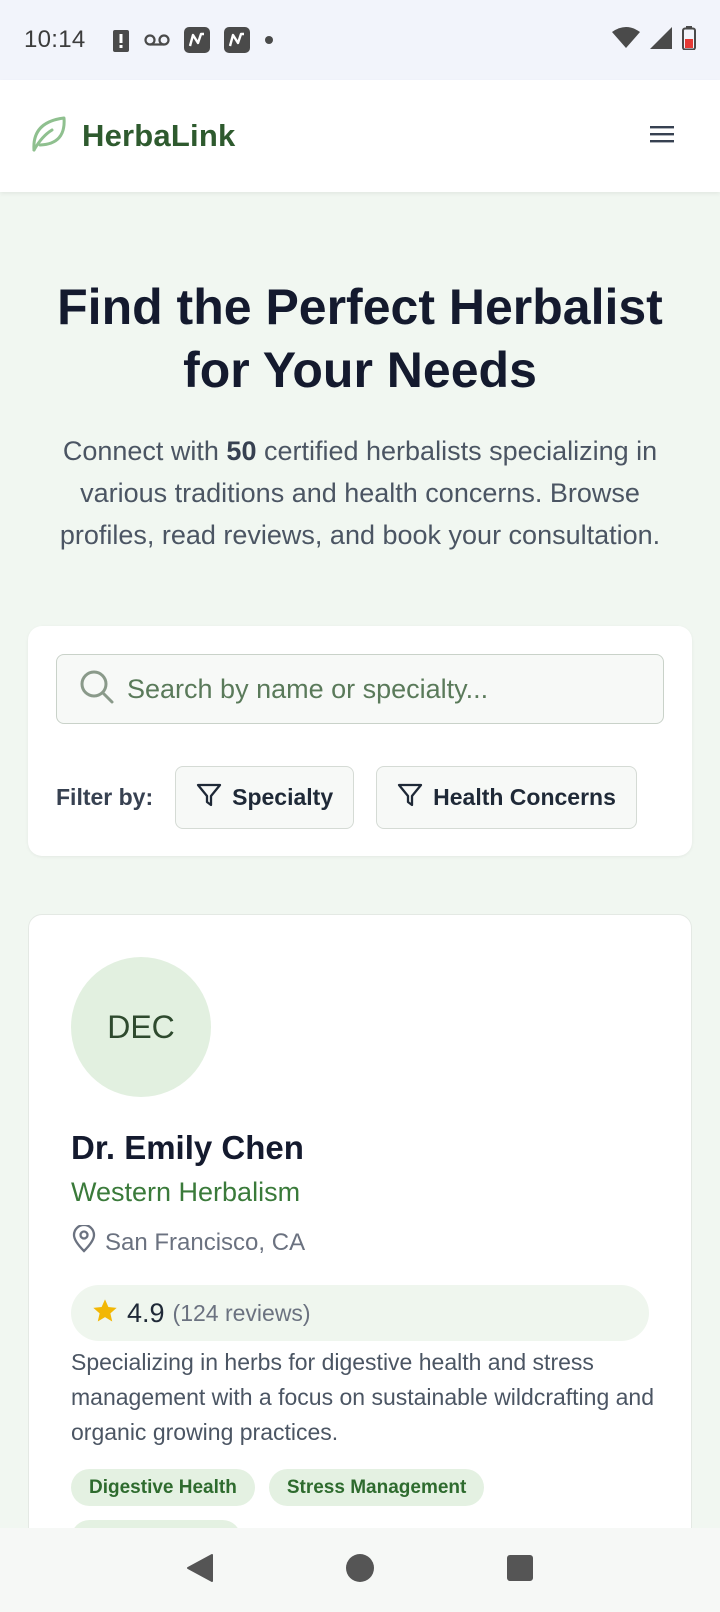 Image resolution: width=720 pixels, height=1612 pixels. I want to click on herbalist-location: San Francisco, CA, so click(188, 1241).